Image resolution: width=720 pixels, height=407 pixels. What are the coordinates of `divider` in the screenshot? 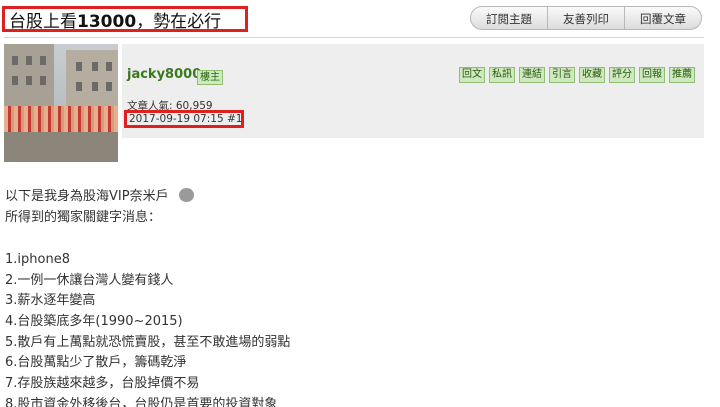 It's located at (354, 37).